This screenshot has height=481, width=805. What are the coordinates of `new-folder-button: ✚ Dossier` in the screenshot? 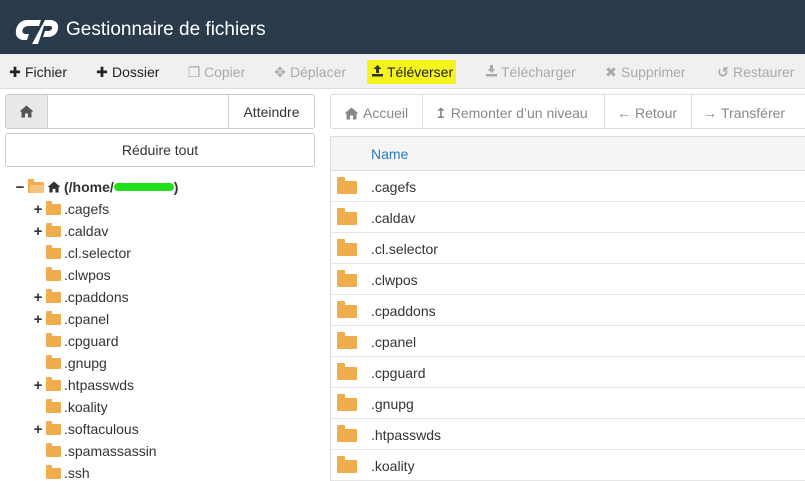 It's located at (127, 72).